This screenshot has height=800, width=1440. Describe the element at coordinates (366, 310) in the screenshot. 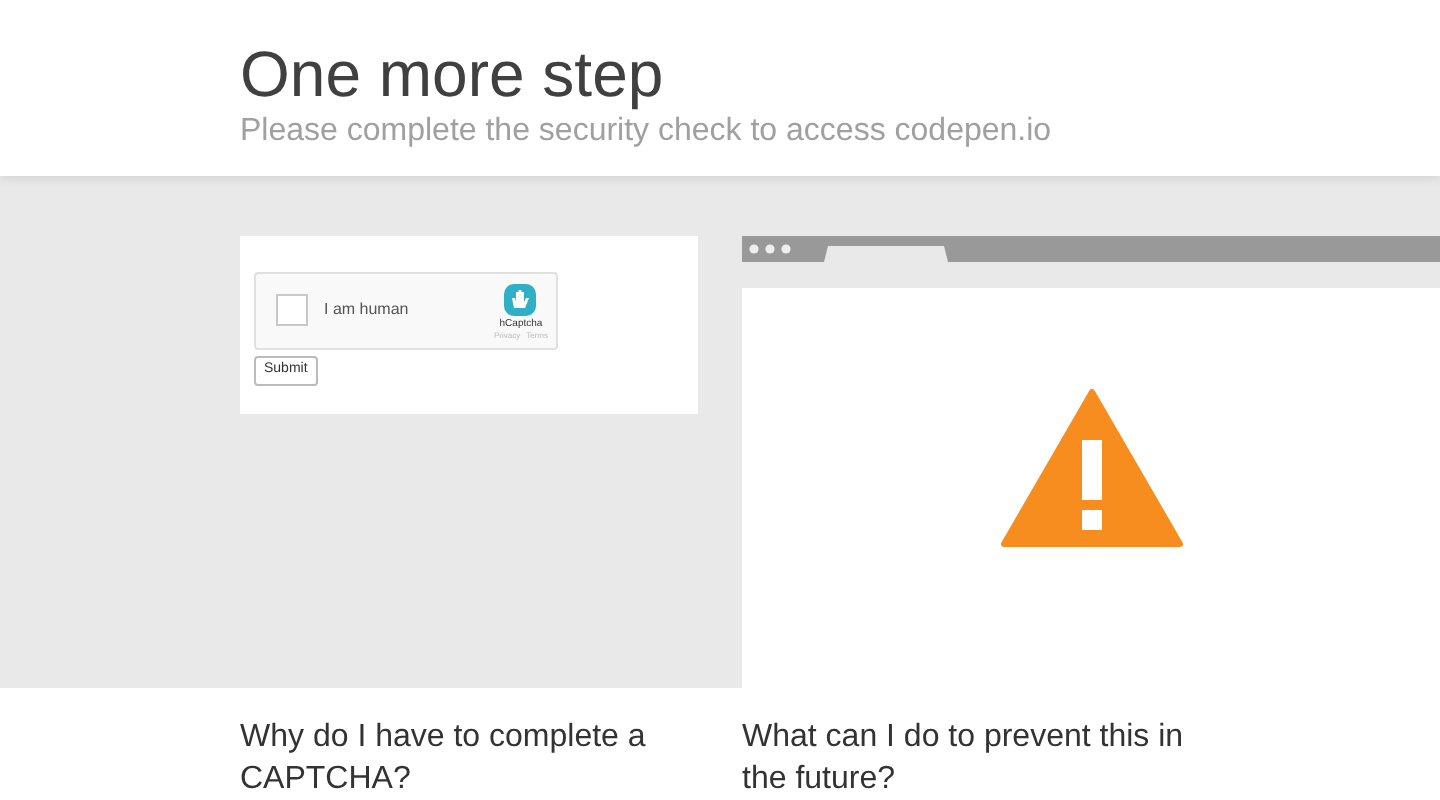

I see `captcha-label: I am human` at that location.